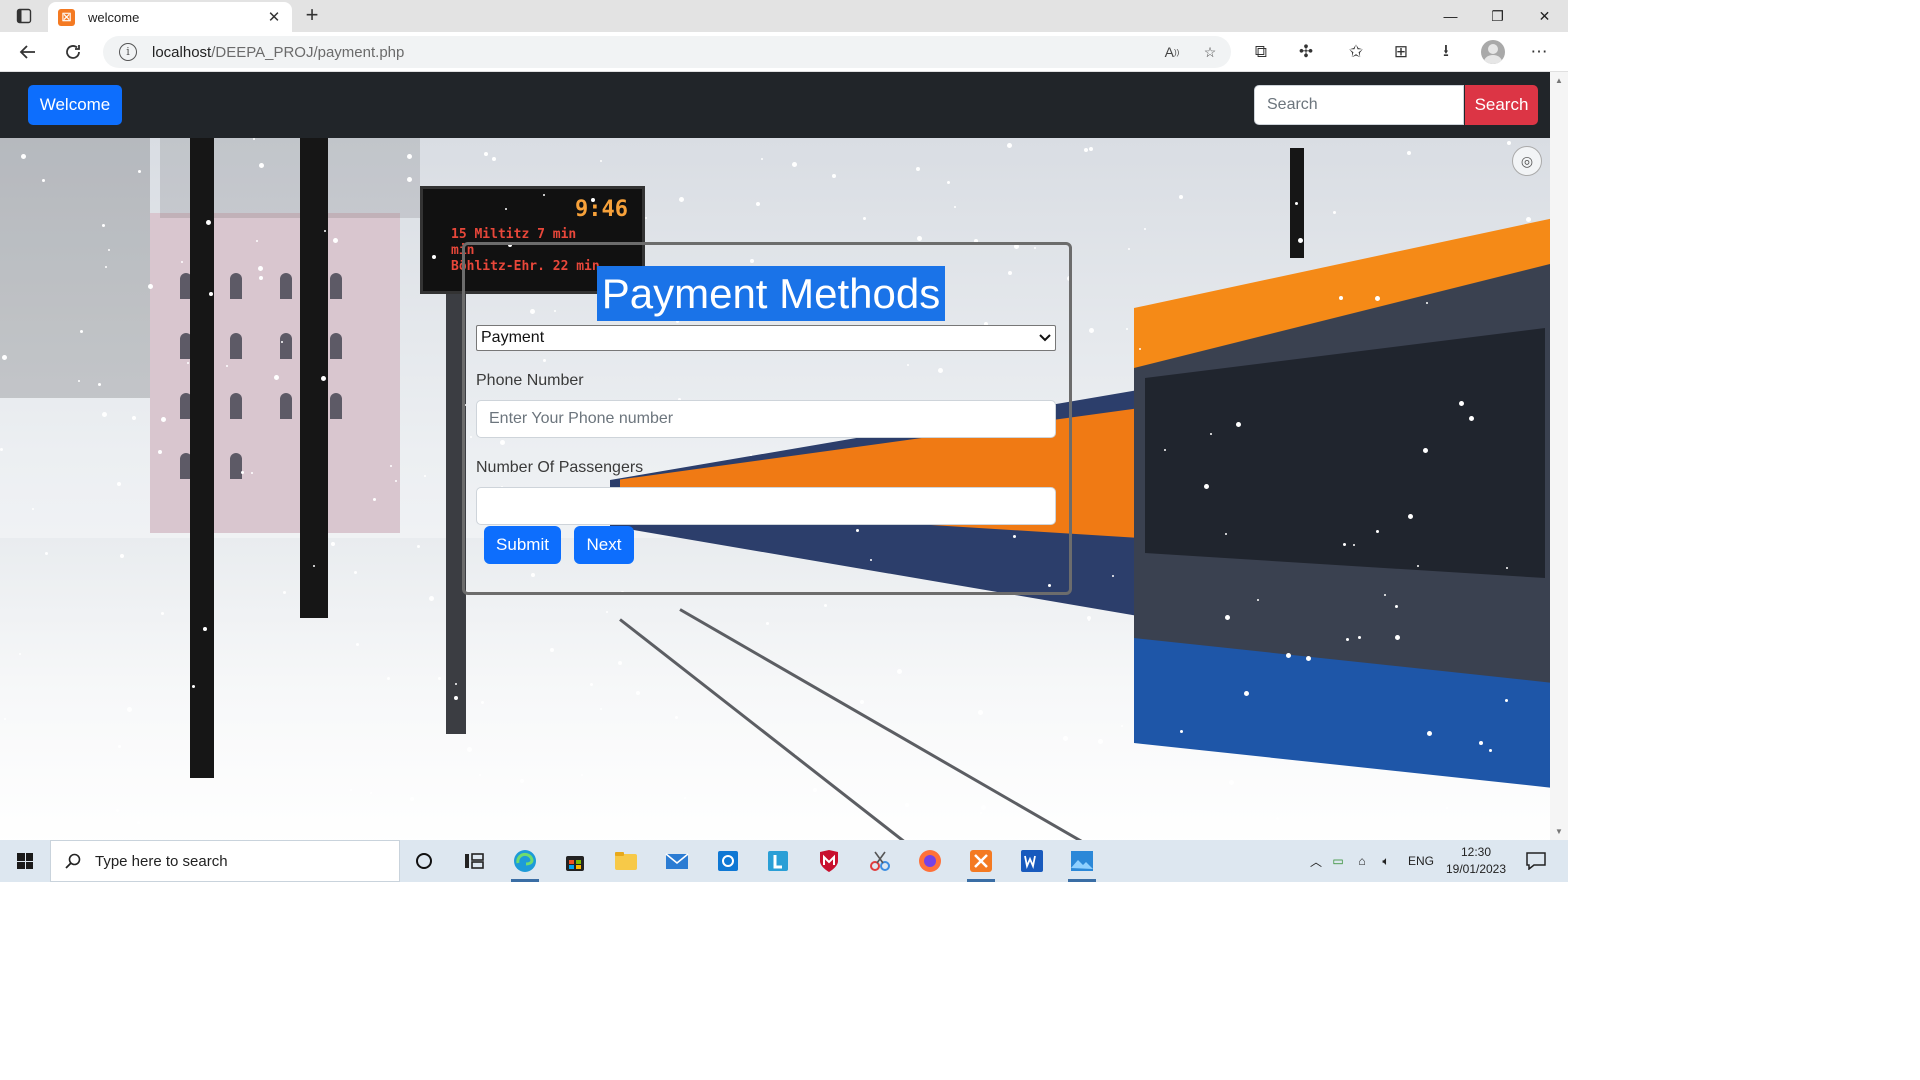 The image size is (1920, 1080). What do you see at coordinates (1476, 861) in the screenshot?
I see `taskbar-clock: 12:30 19/01/2023` at bounding box center [1476, 861].